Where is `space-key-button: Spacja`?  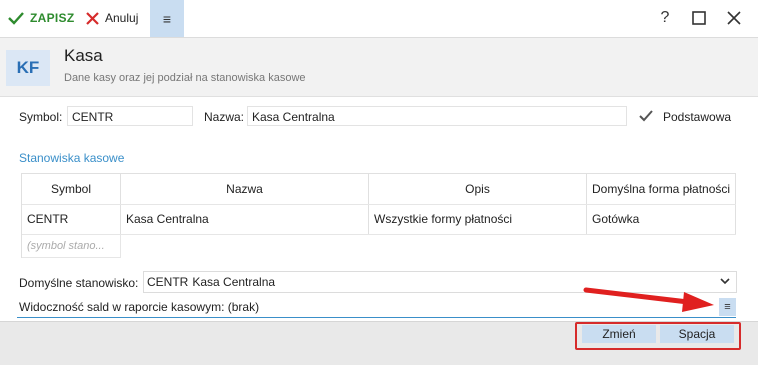
space-key-button: Spacja is located at coordinates (697, 334).